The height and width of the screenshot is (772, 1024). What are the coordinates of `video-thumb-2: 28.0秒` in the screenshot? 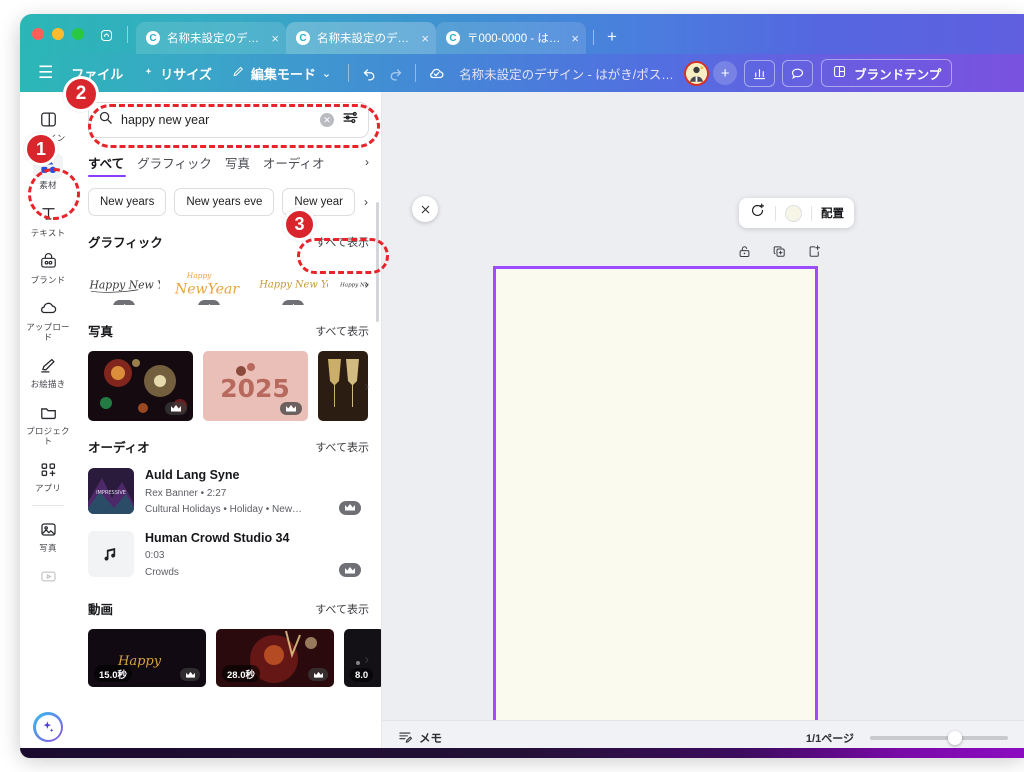 It's located at (275, 658).